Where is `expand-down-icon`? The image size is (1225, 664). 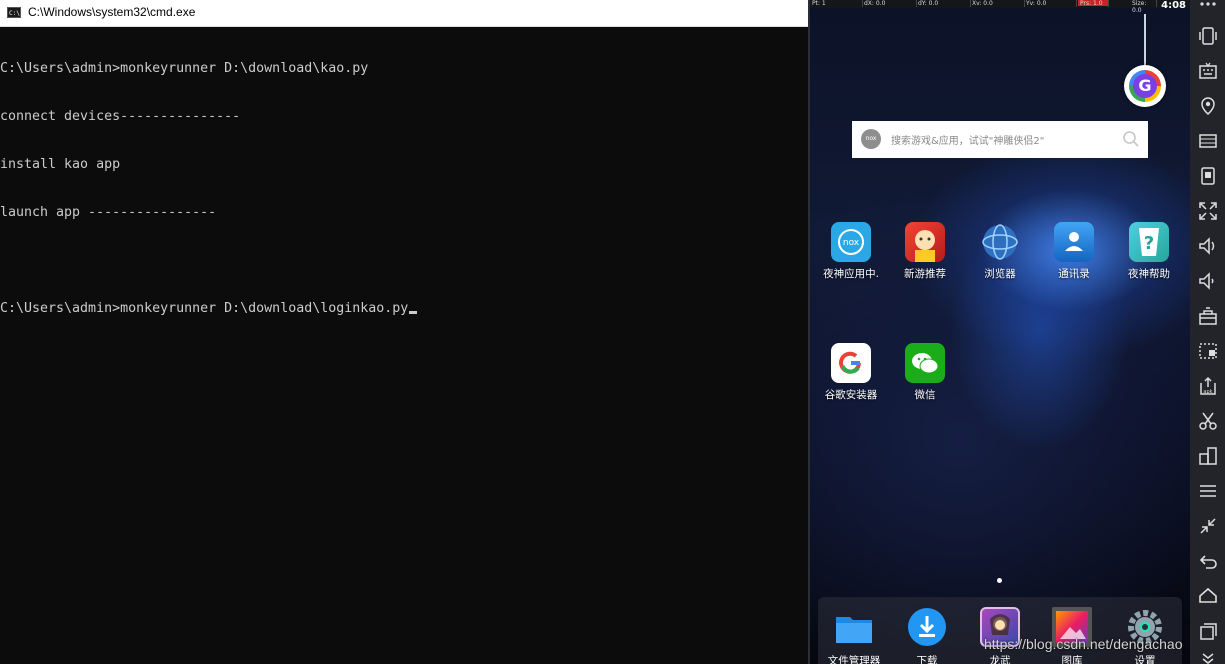
expand-down-icon is located at coordinates (1208, 658).